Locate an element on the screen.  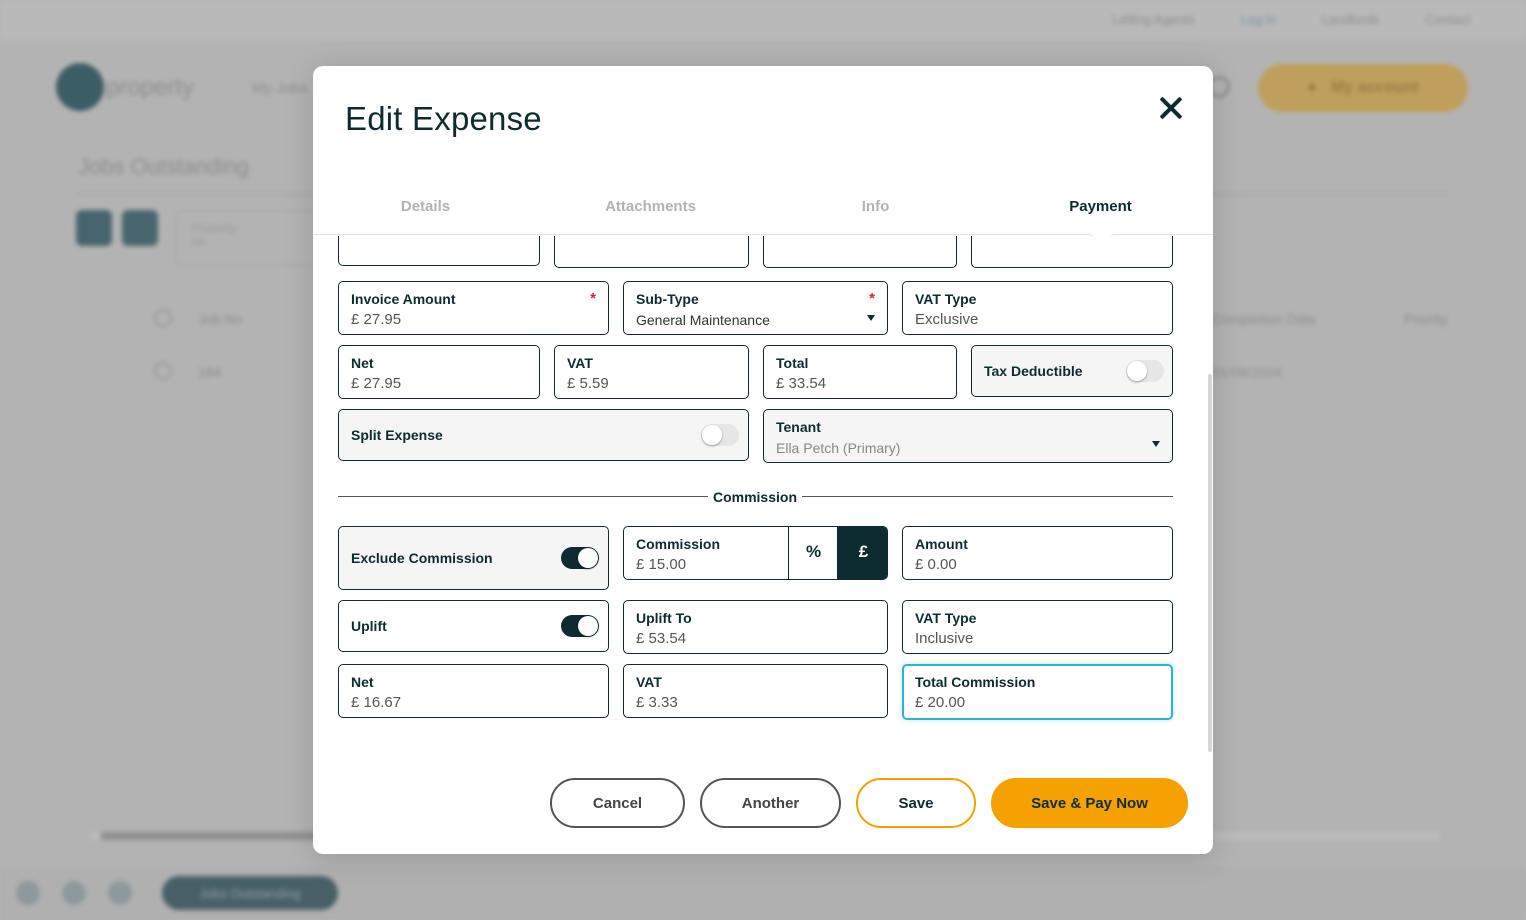
tab-payment: Payment is located at coordinates (1100, 206).